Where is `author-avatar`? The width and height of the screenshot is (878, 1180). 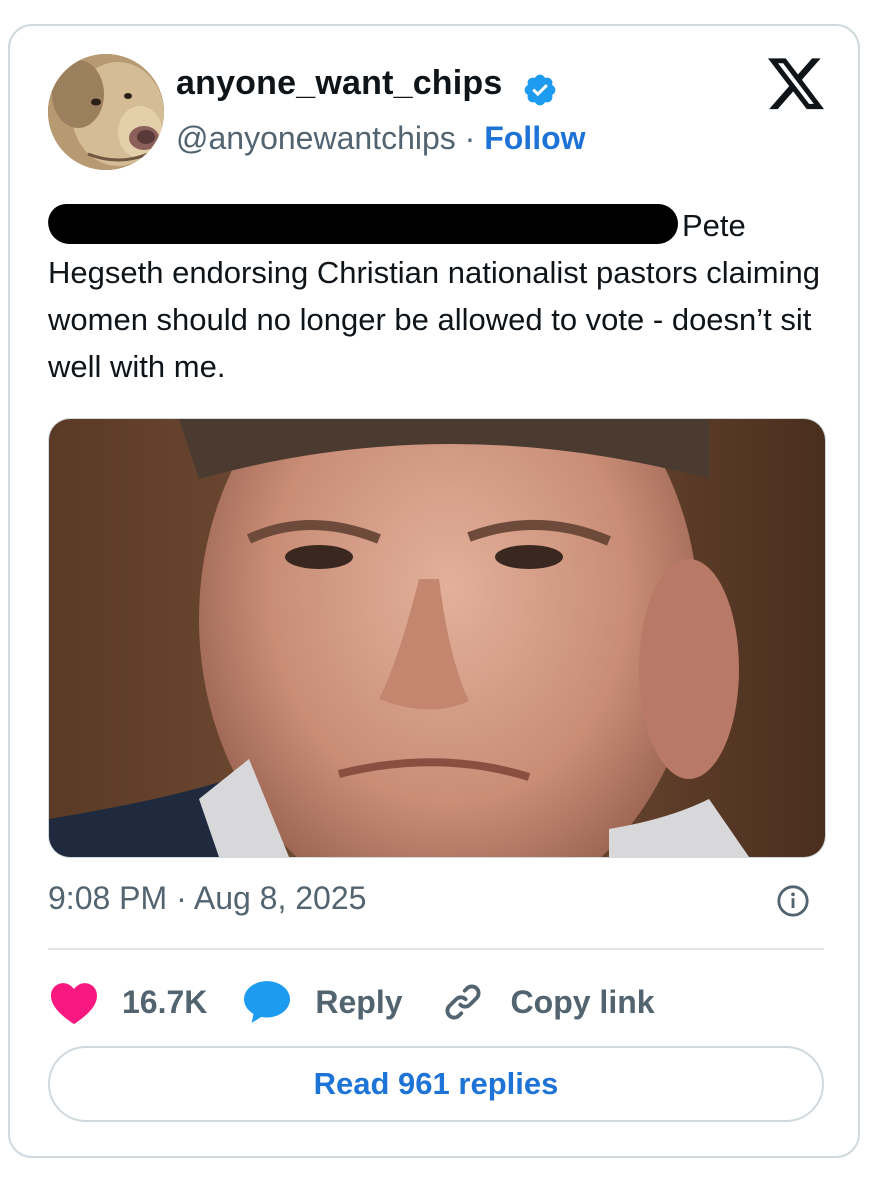 author-avatar is located at coordinates (106, 112).